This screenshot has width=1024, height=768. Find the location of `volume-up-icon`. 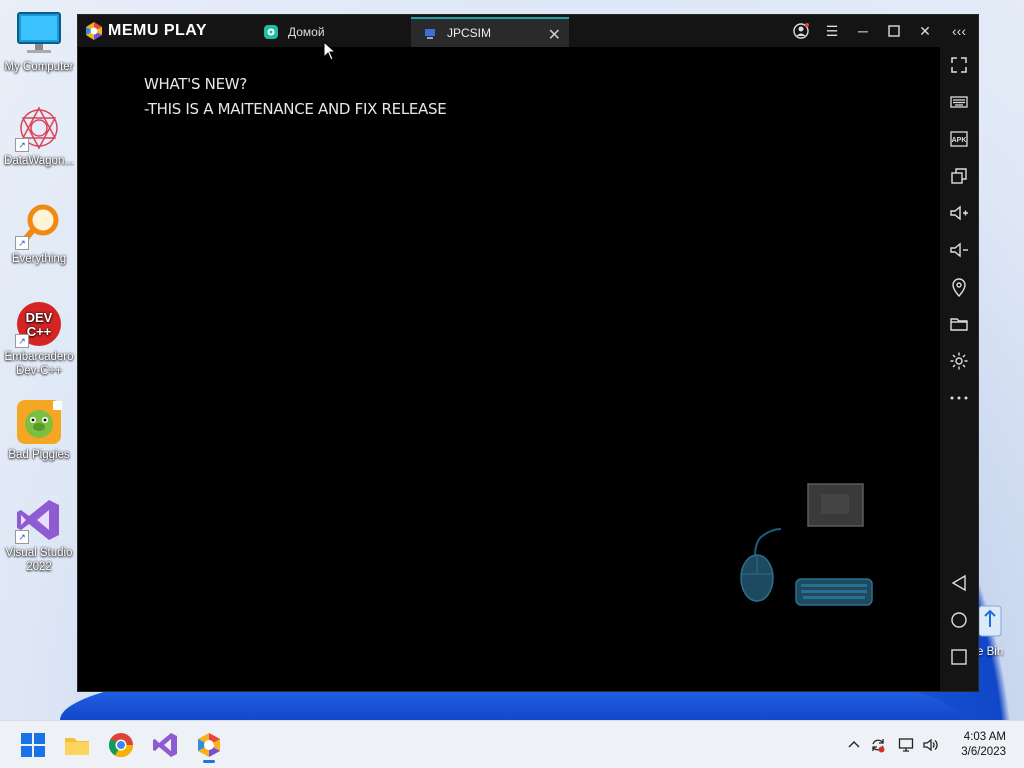

volume-up-icon is located at coordinates (959, 213).